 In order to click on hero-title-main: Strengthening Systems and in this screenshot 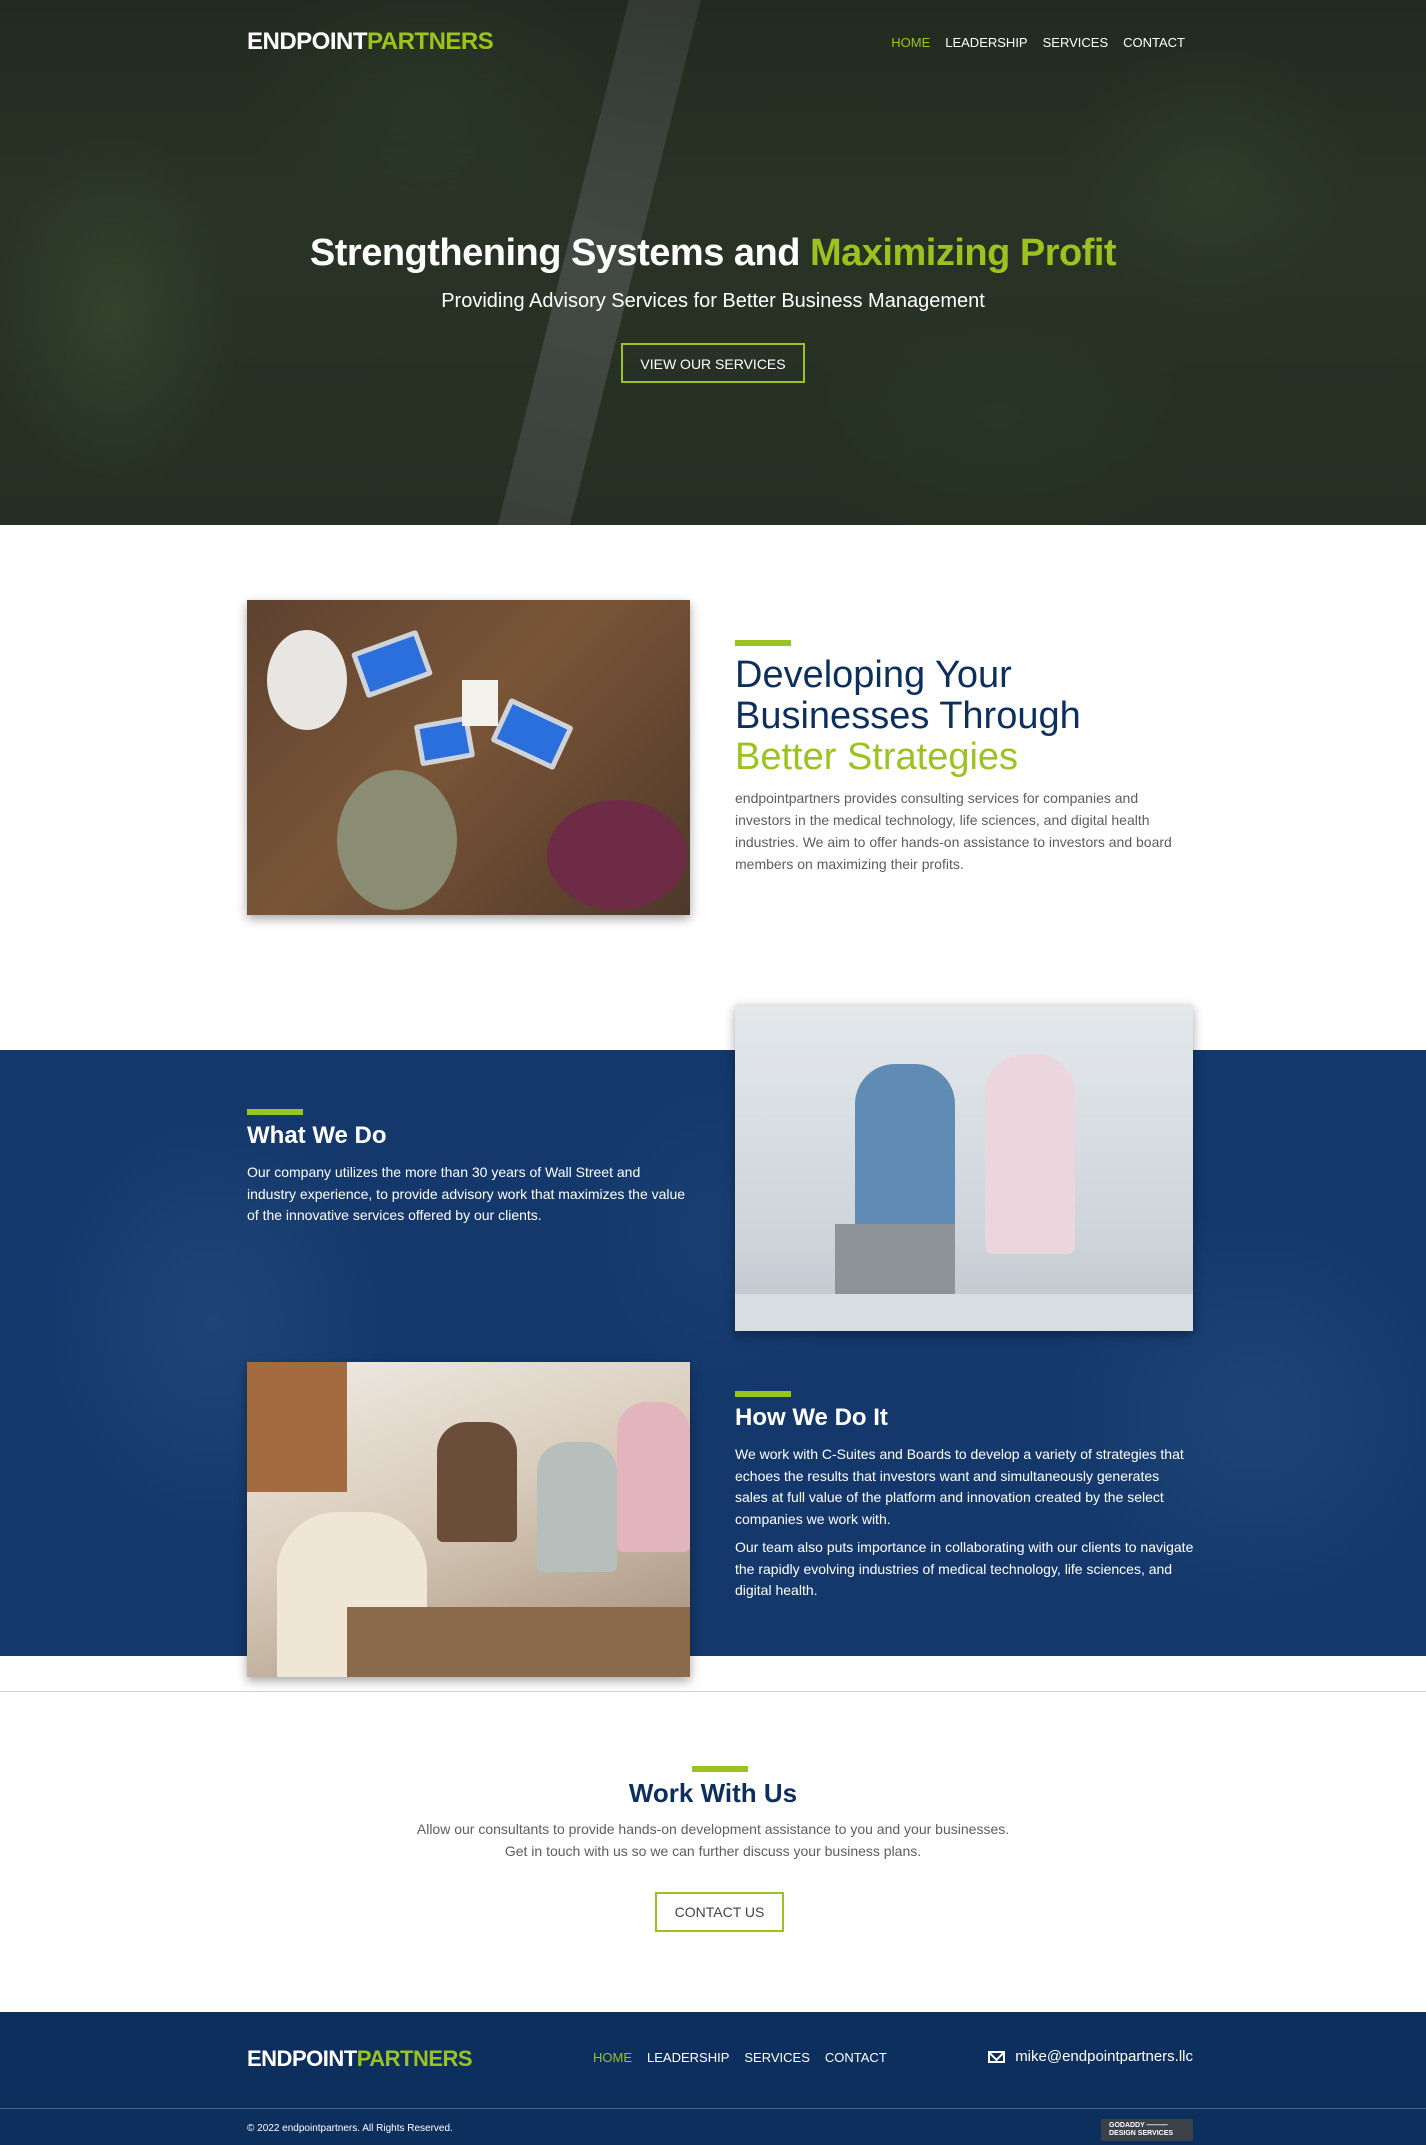, I will do `click(559, 253)`.